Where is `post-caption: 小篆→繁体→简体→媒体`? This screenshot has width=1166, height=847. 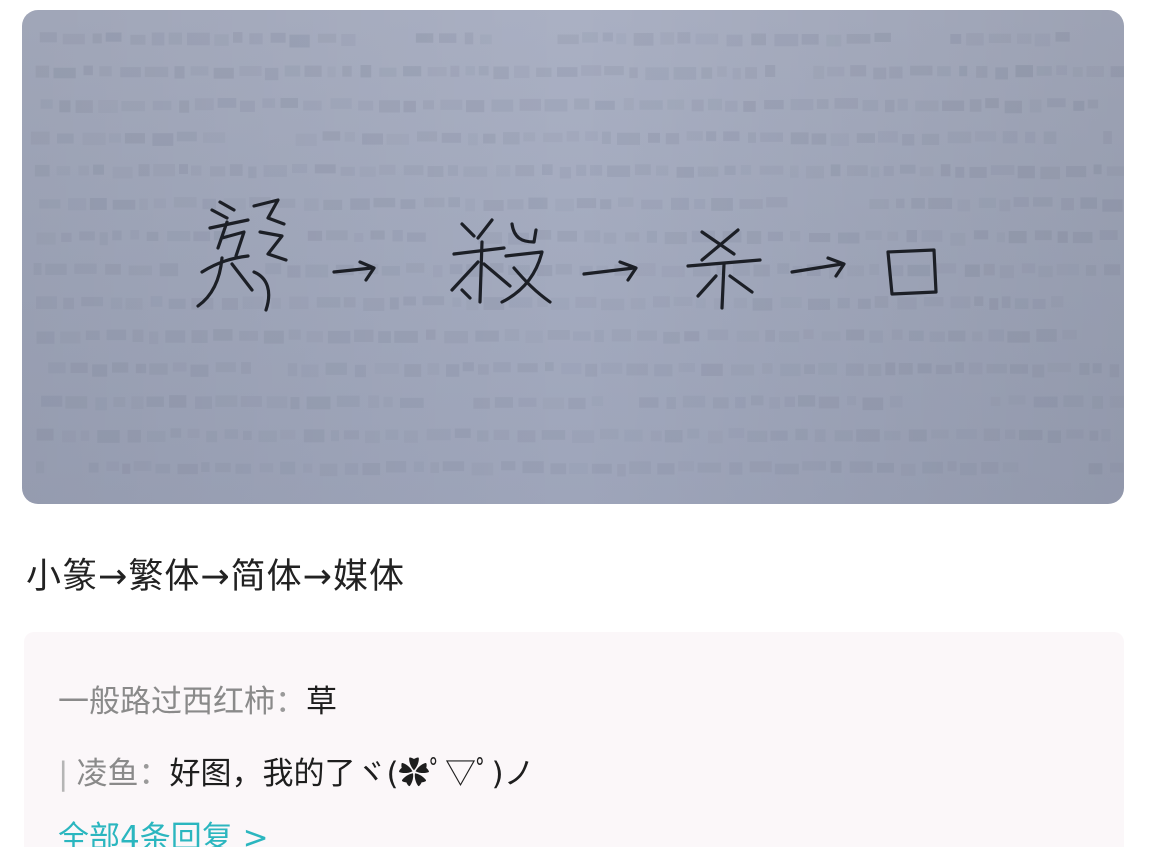 post-caption: 小篆→繁体→简体→媒体 is located at coordinates (215, 577).